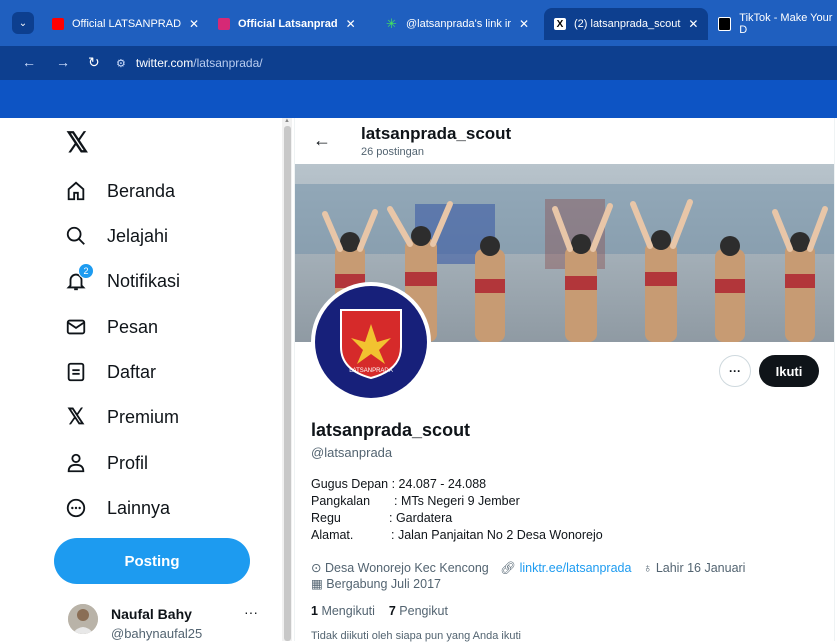  What do you see at coordinates (224, 24) in the screenshot?
I see `instagram-icon` at bounding box center [224, 24].